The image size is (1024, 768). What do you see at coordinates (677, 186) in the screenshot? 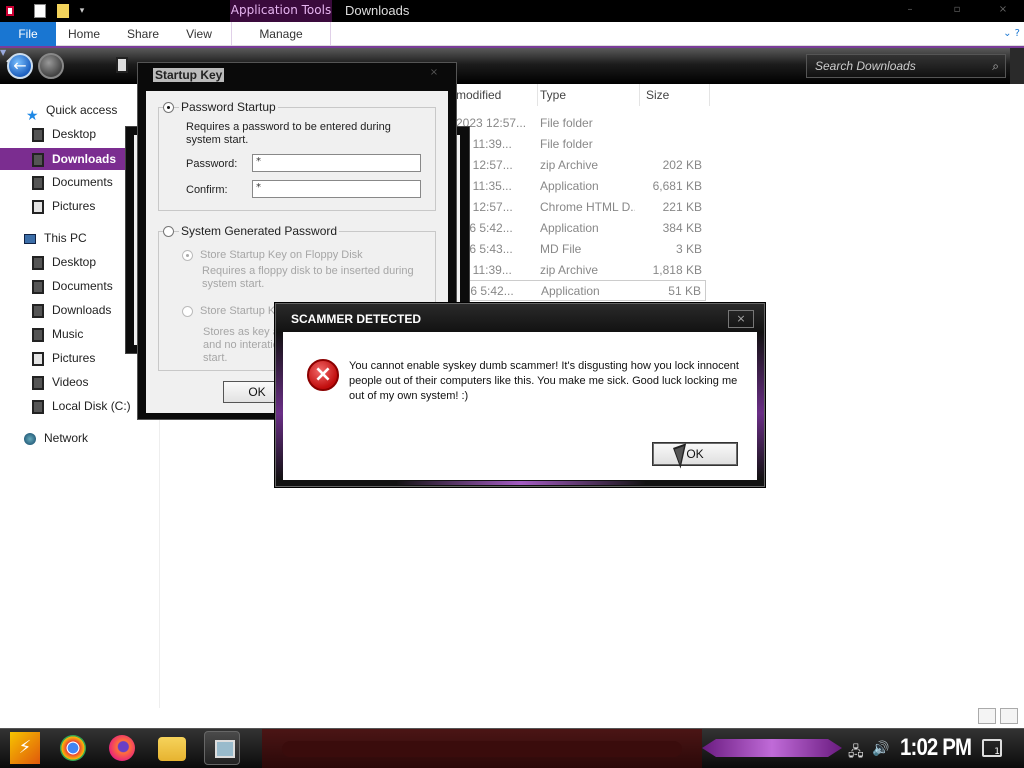
I see `cell-size: 6,681 KB` at bounding box center [677, 186].